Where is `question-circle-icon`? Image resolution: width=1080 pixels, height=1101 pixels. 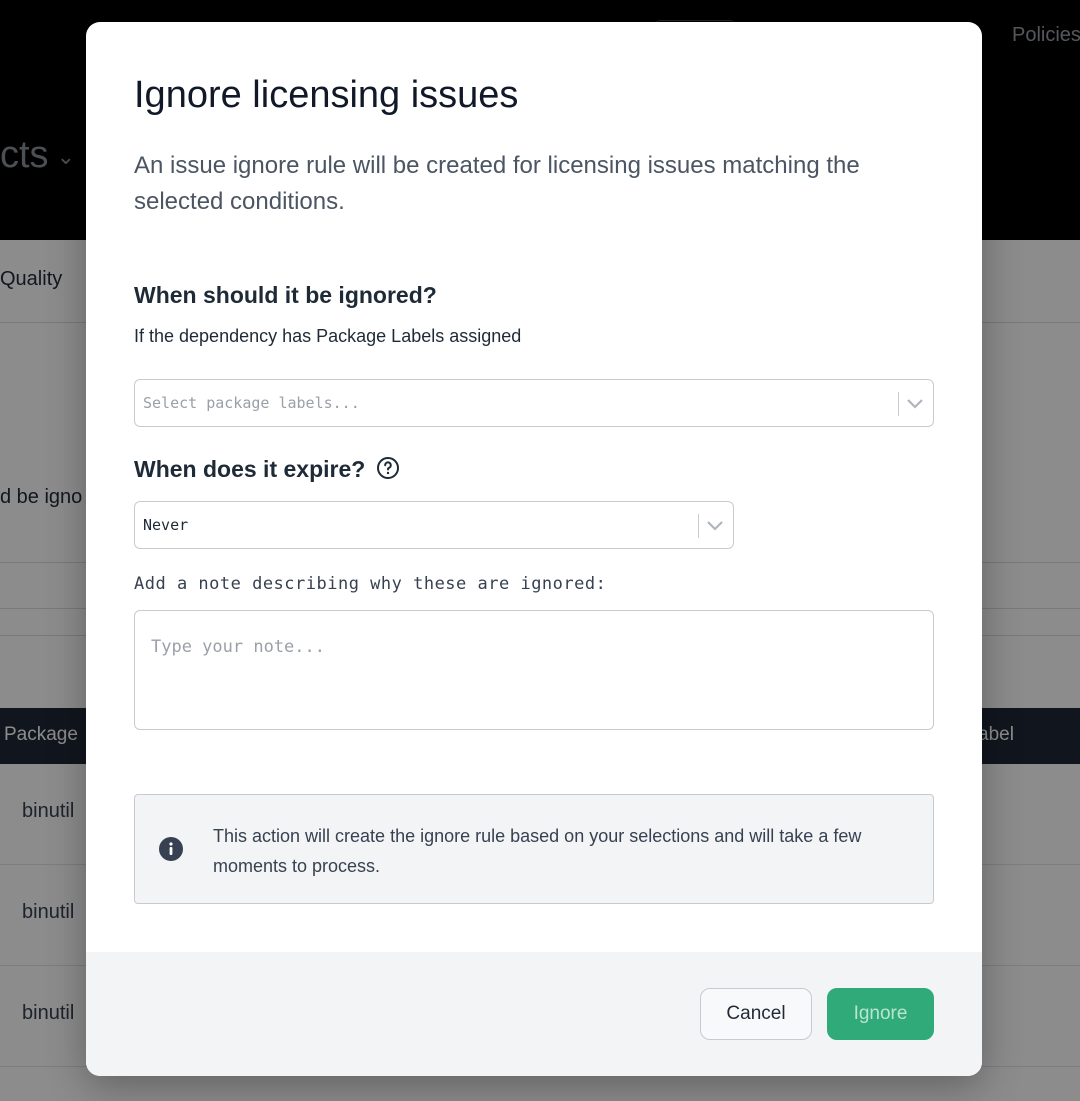
question-circle-icon is located at coordinates (388, 468).